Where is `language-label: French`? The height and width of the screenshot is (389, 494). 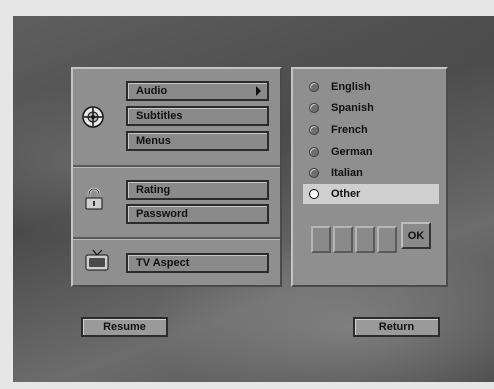
language-label: French is located at coordinates (349, 130).